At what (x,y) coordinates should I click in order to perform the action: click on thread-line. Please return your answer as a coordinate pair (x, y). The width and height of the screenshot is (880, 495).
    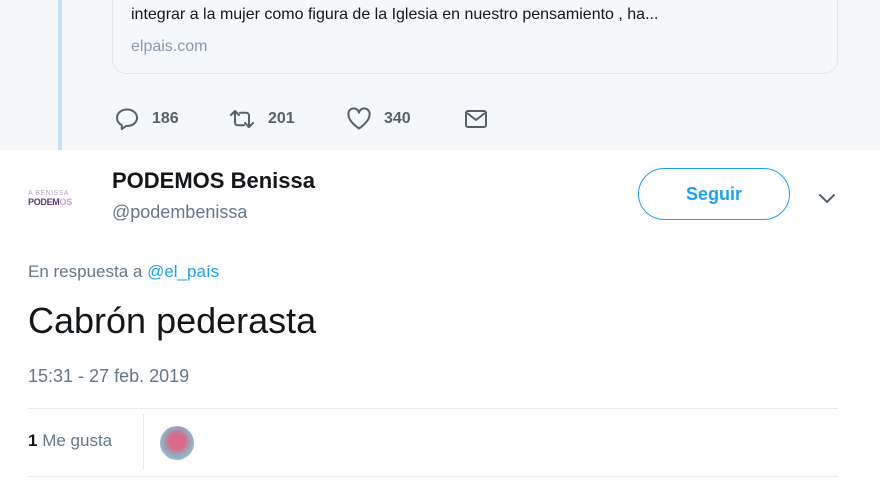
    Looking at the image, I should click on (60, 75).